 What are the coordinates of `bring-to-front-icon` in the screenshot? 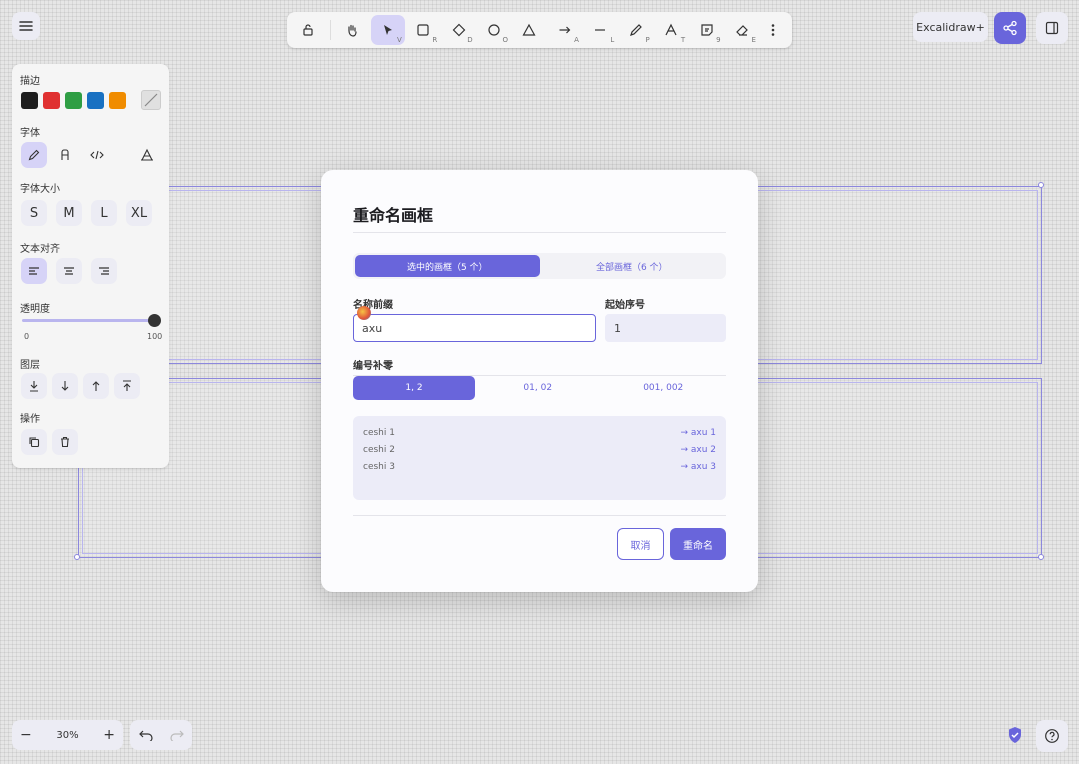 It's located at (127, 385).